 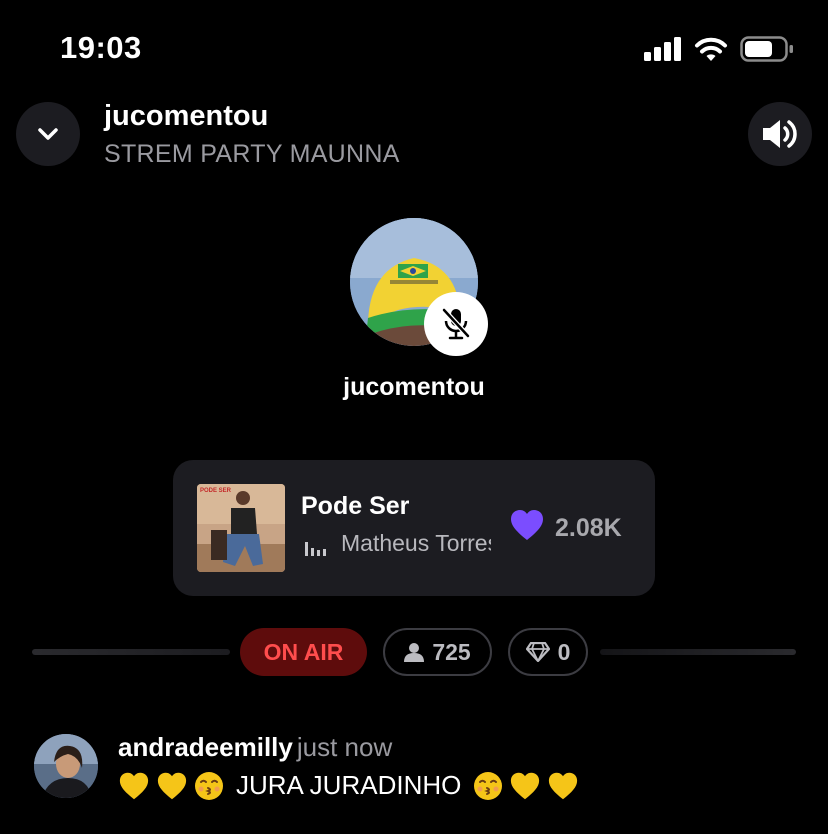 I want to click on status-time: 19:03, so click(x=101, y=47).